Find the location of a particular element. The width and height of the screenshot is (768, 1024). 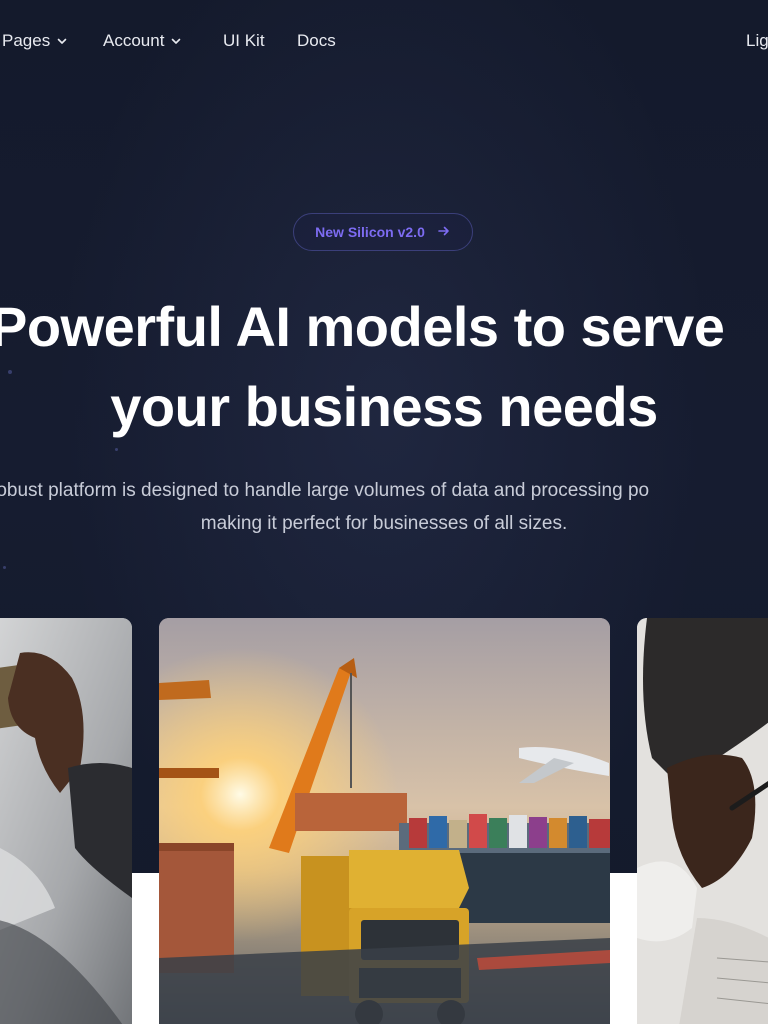

new-version-badge: New Silicon v2.0 is located at coordinates (383, 232).